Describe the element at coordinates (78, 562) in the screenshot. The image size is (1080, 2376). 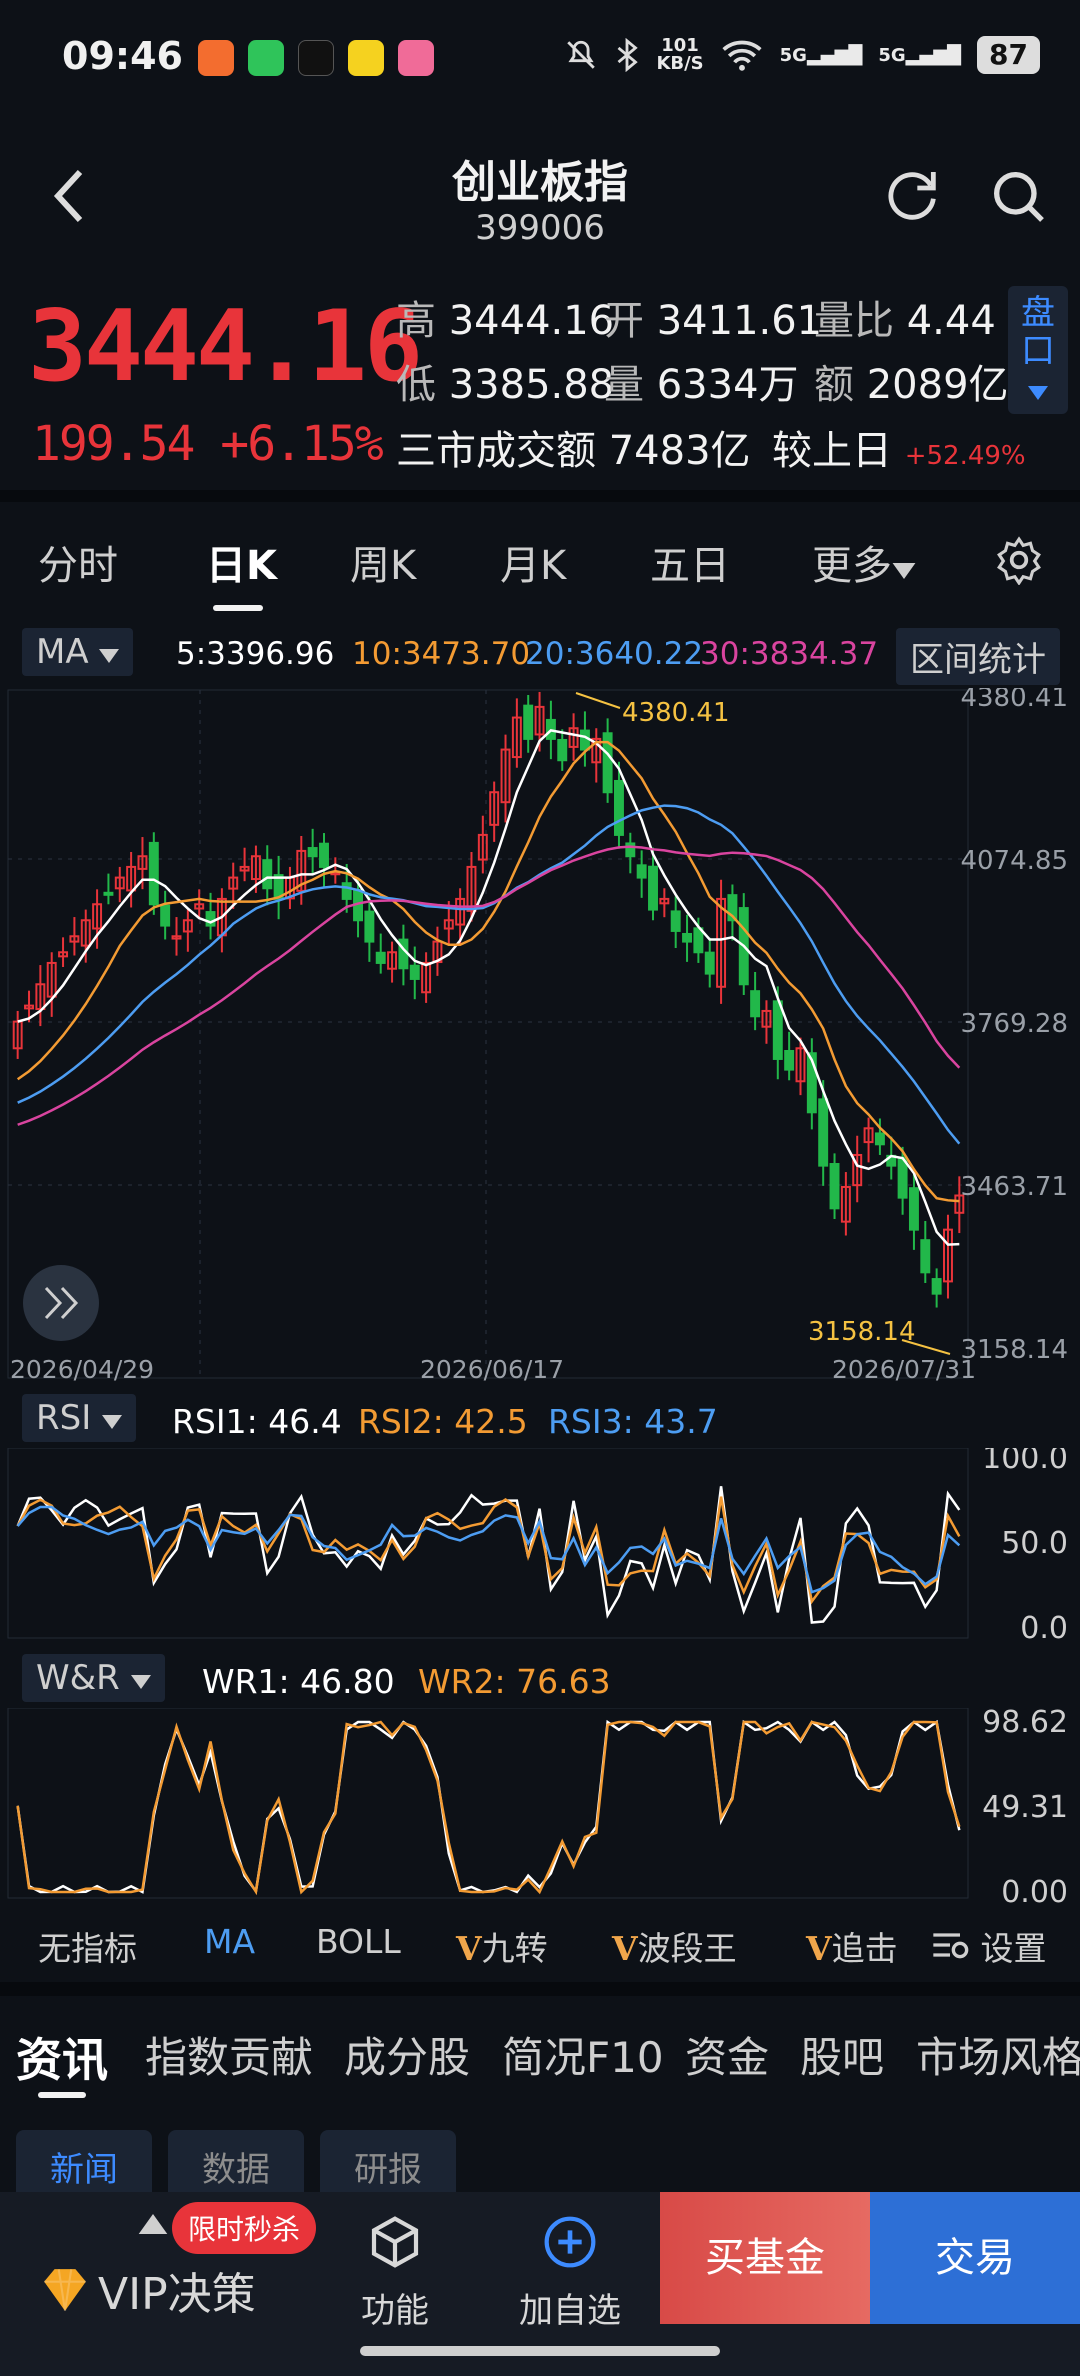
I see `tab-intraday: 分时` at that location.